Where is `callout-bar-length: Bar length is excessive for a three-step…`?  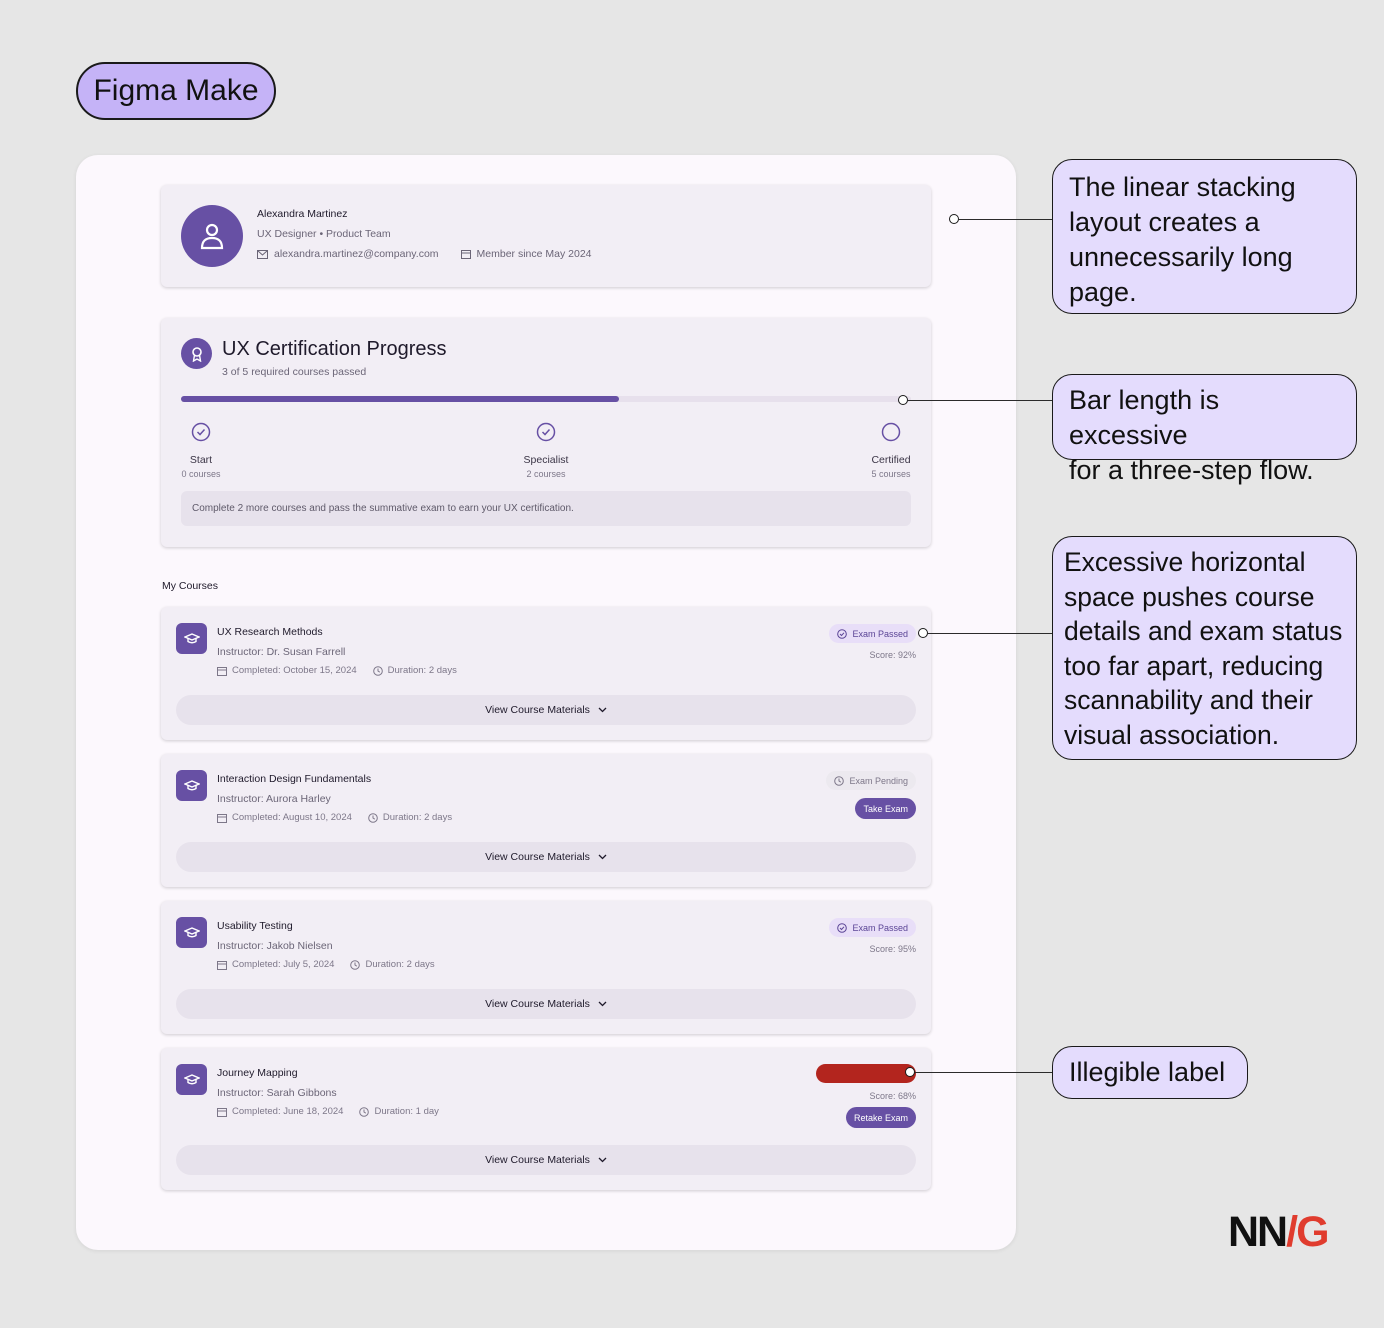
callout-bar-length: Bar length is excessive for a three-step… is located at coordinates (1204, 429).